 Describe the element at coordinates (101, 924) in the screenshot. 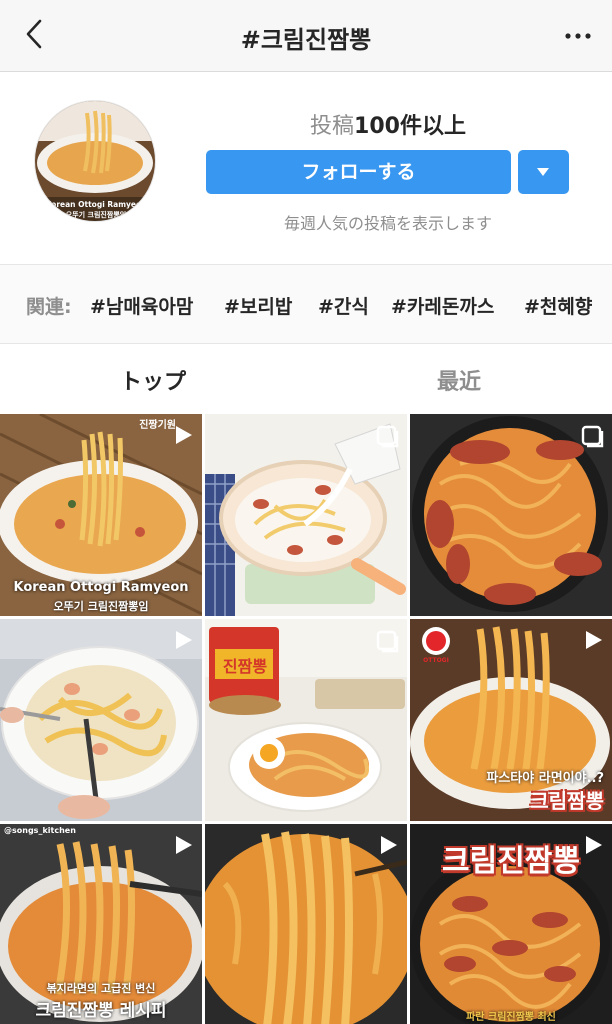

I see `post-thumbnail: @songs_kitchen 볶지라면의 고급진 변신 크림진짬뽕 레시피` at that location.